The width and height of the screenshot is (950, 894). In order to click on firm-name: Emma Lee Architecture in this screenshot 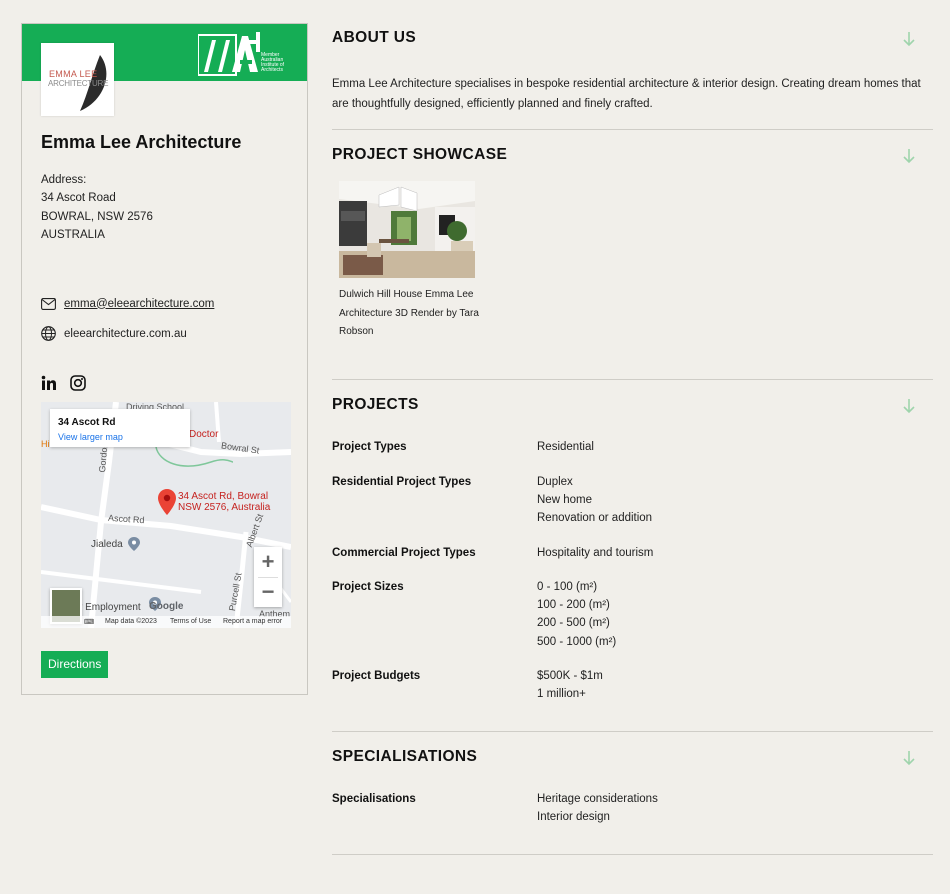, I will do `click(141, 142)`.